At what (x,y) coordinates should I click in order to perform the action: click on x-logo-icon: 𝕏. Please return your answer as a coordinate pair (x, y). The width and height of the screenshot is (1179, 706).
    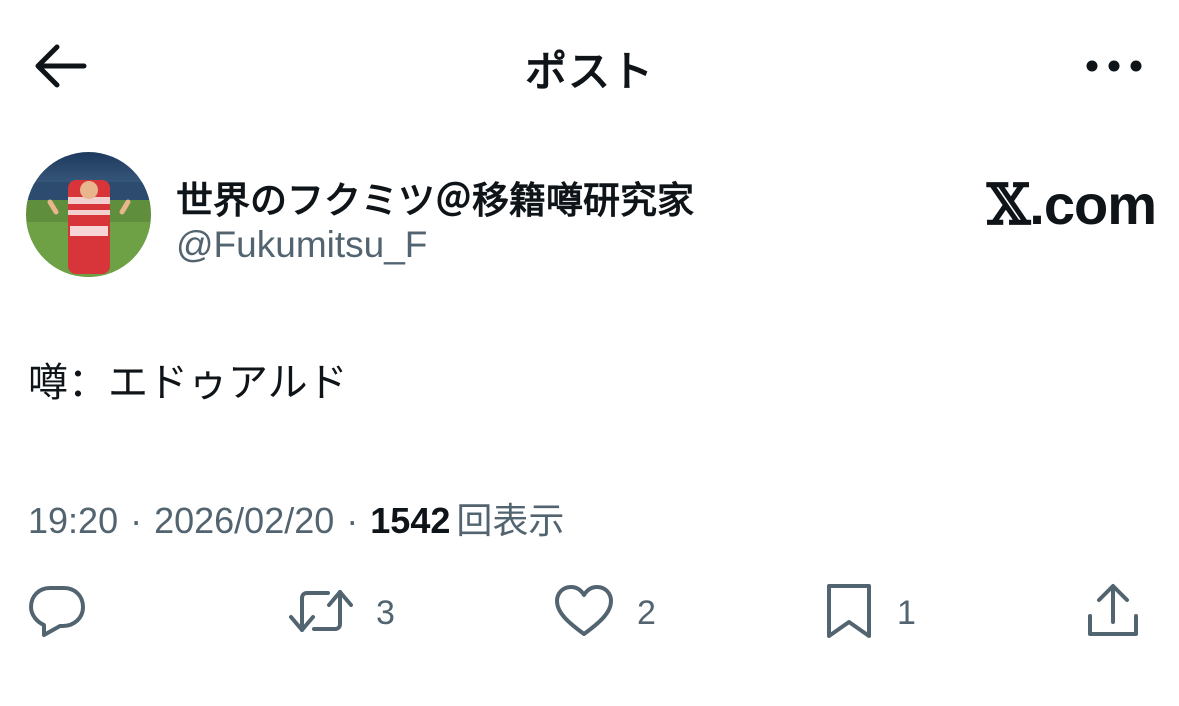
    Looking at the image, I should click on (1008, 205).